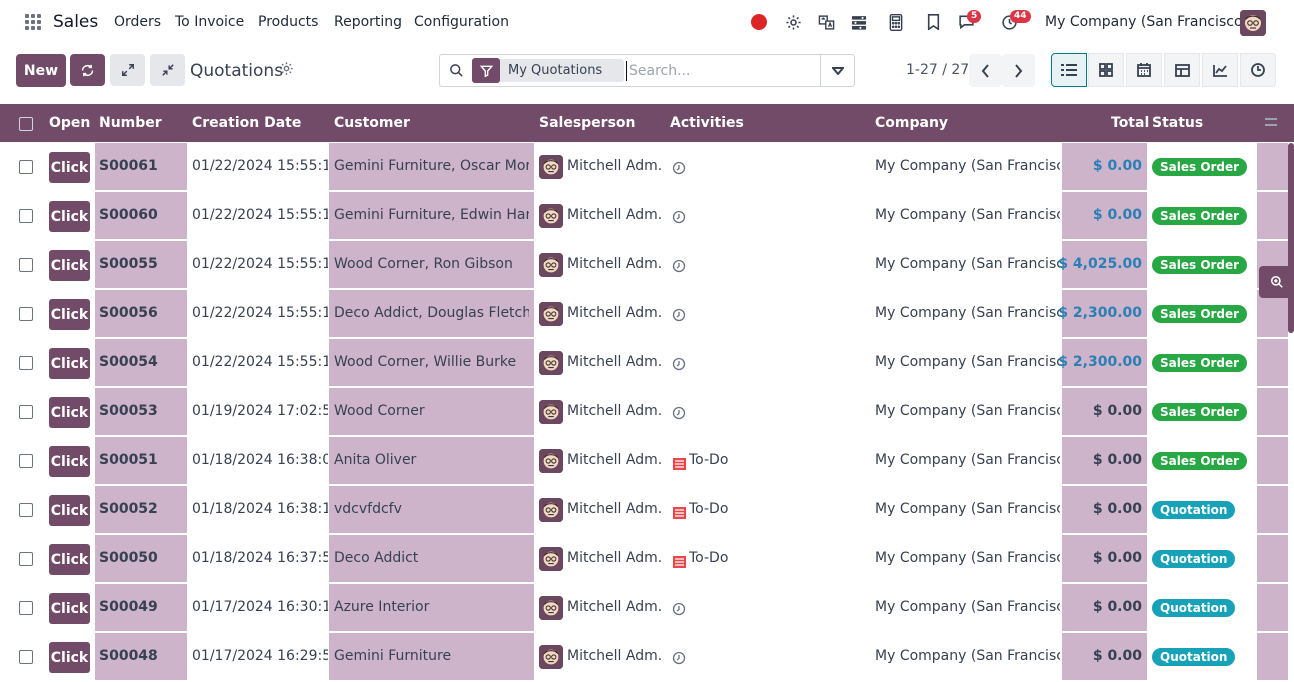 The width and height of the screenshot is (1294, 682). What do you see at coordinates (826, 22) in the screenshot?
I see `language-translate-icon` at bounding box center [826, 22].